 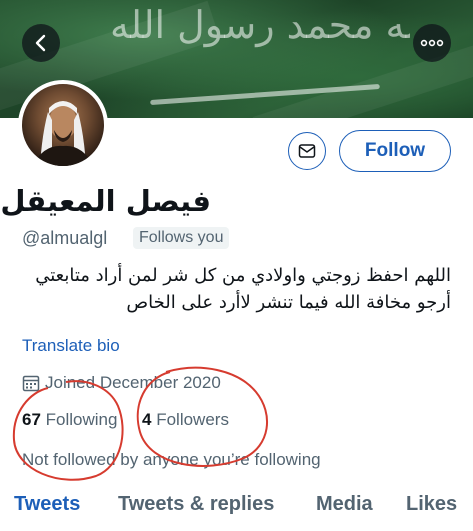 I want to click on translate-bio-link: Translate bio, so click(x=71, y=346).